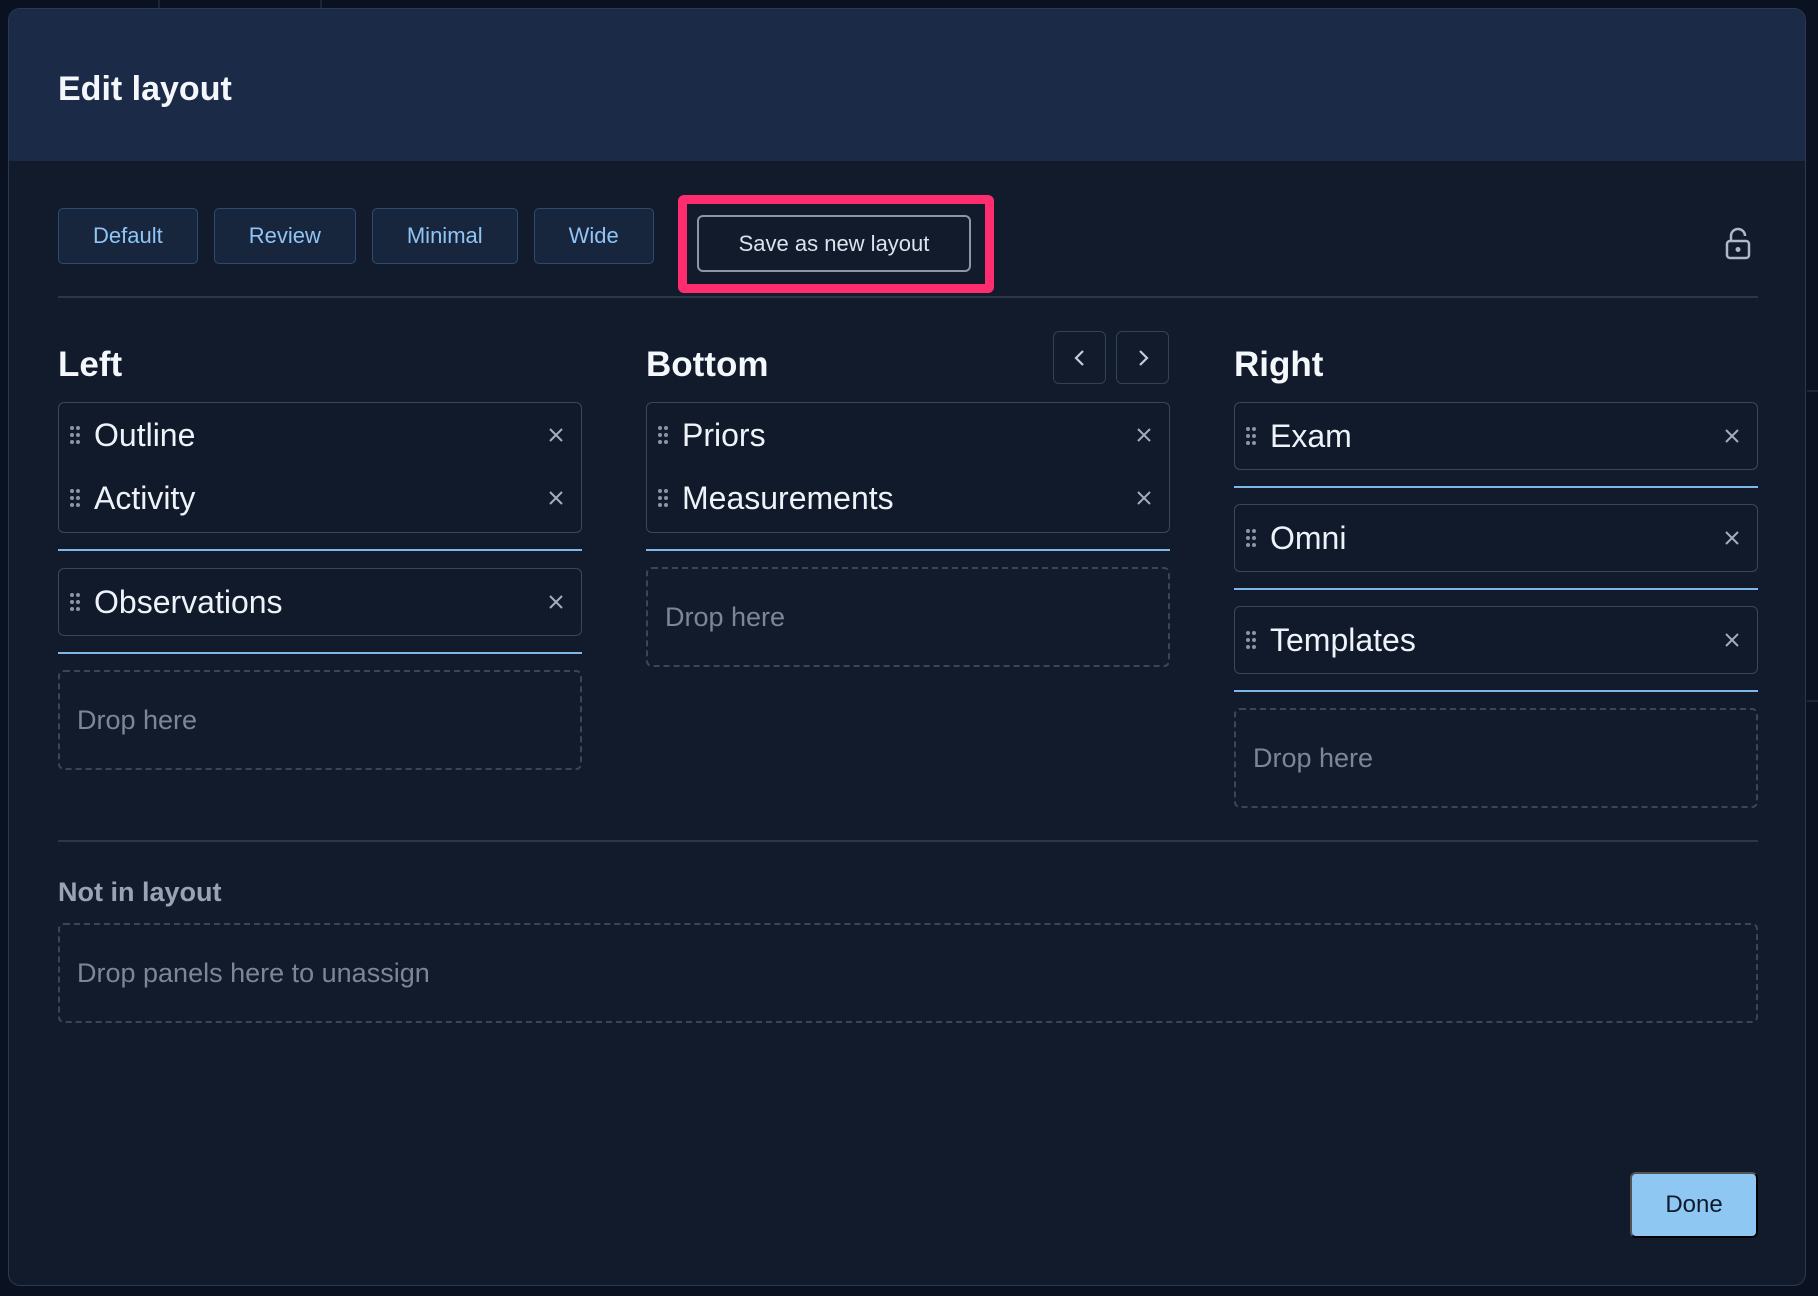 Image resolution: width=1818 pixels, height=1296 pixels. I want to click on right-panel-group: Templates, so click(1496, 640).